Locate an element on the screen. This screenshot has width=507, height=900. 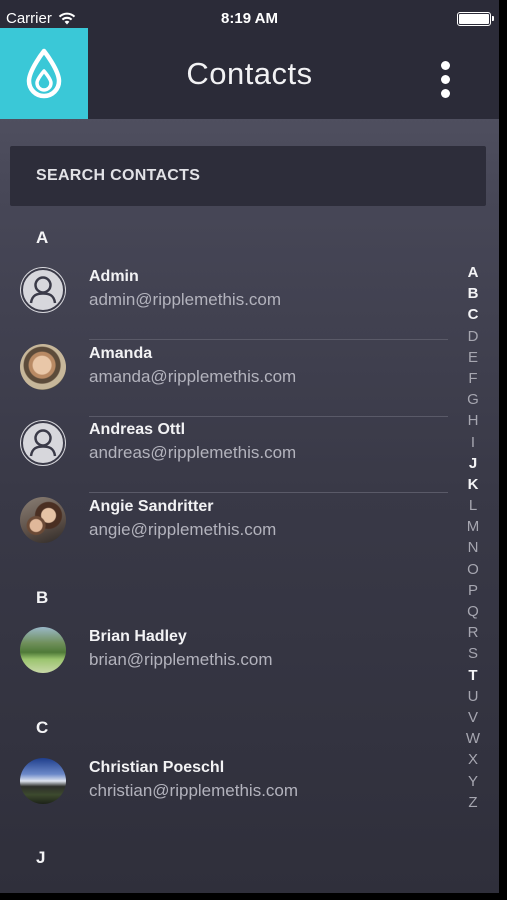
contact-email: brian@ripplemethis.com is located at coordinates (181, 659).